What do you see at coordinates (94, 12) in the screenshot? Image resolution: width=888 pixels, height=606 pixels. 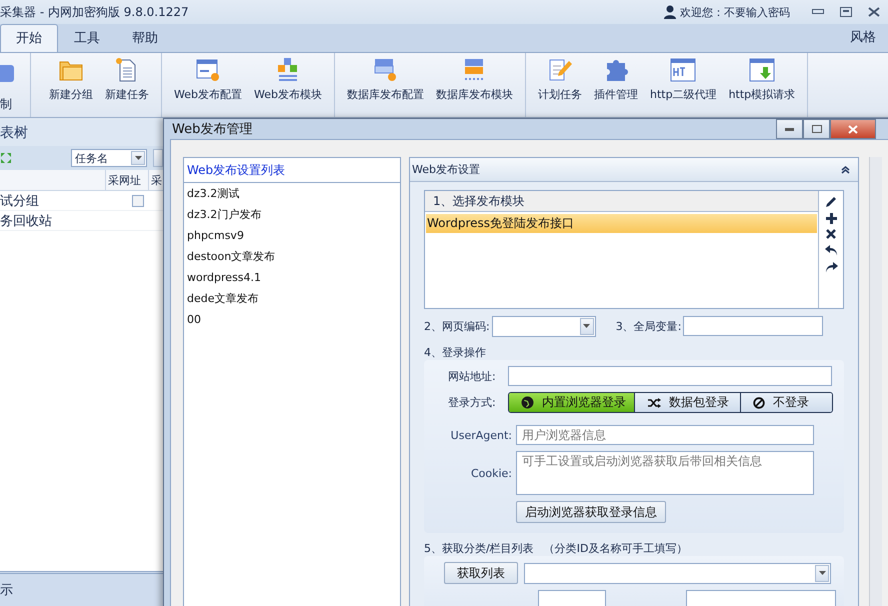 I see `window-title: 采集器 - 内网加密狗版 9.8.0.1227` at bounding box center [94, 12].